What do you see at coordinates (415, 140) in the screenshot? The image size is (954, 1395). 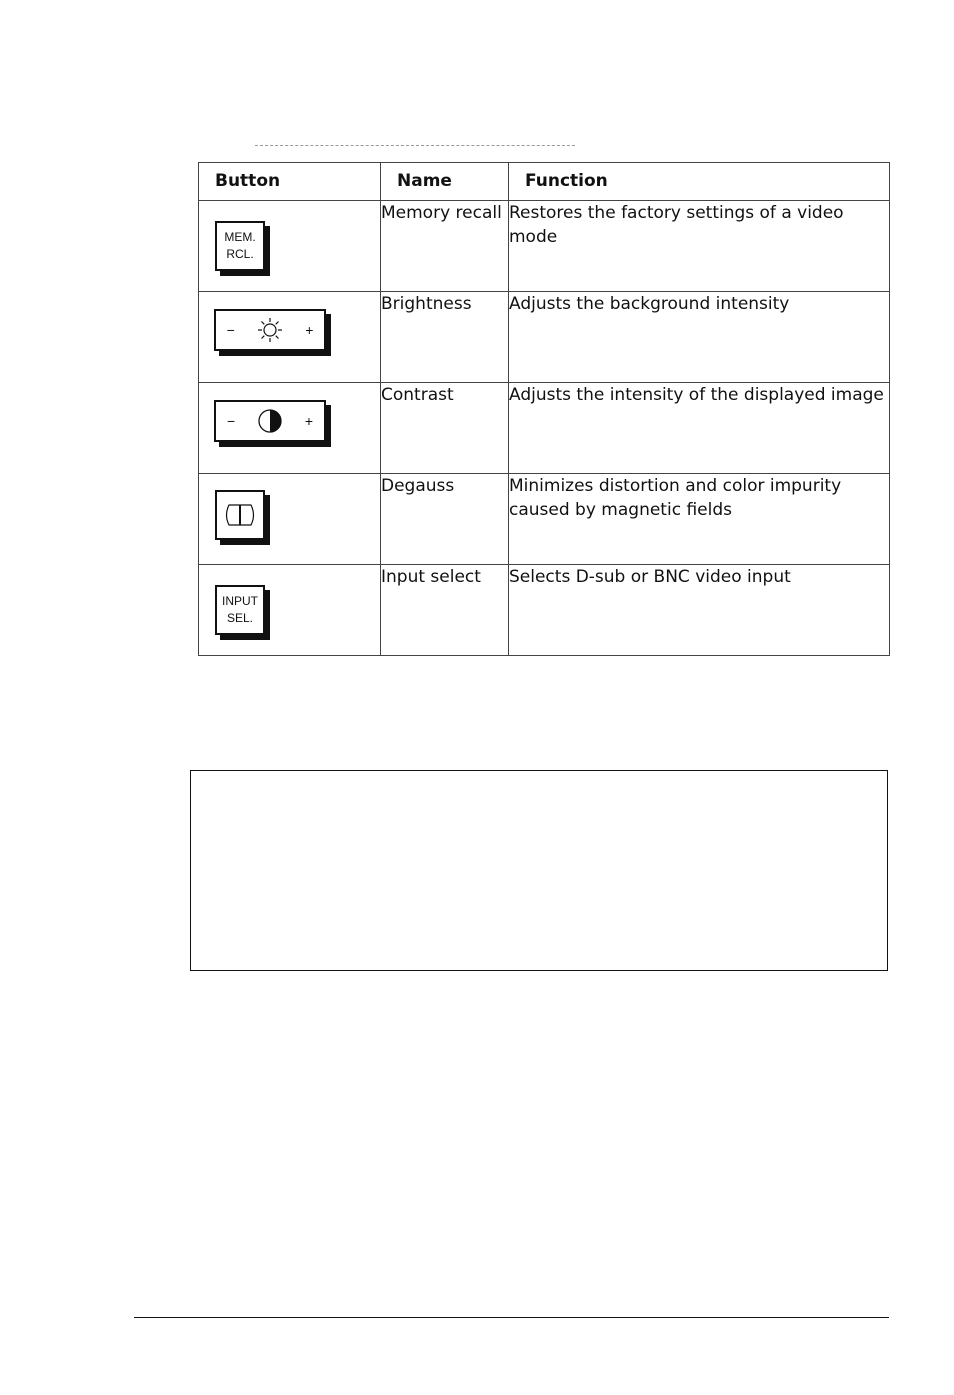 I see `table-caption-remnant` at bounding box center [415, 140].